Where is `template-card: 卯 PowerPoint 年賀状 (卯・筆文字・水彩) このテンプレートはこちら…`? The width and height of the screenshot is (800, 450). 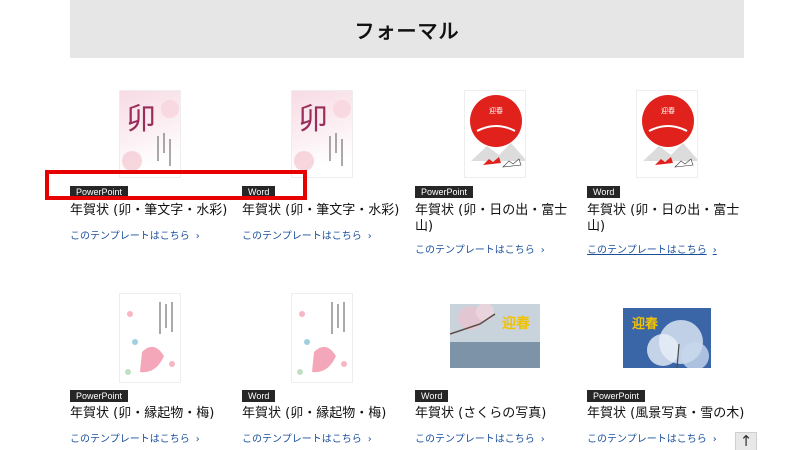 template-card: 卯 PowerPoint 年賀状 (卯・筆文字・水彩) このテンプレートはこちら… is located at coordinates (150, 165).